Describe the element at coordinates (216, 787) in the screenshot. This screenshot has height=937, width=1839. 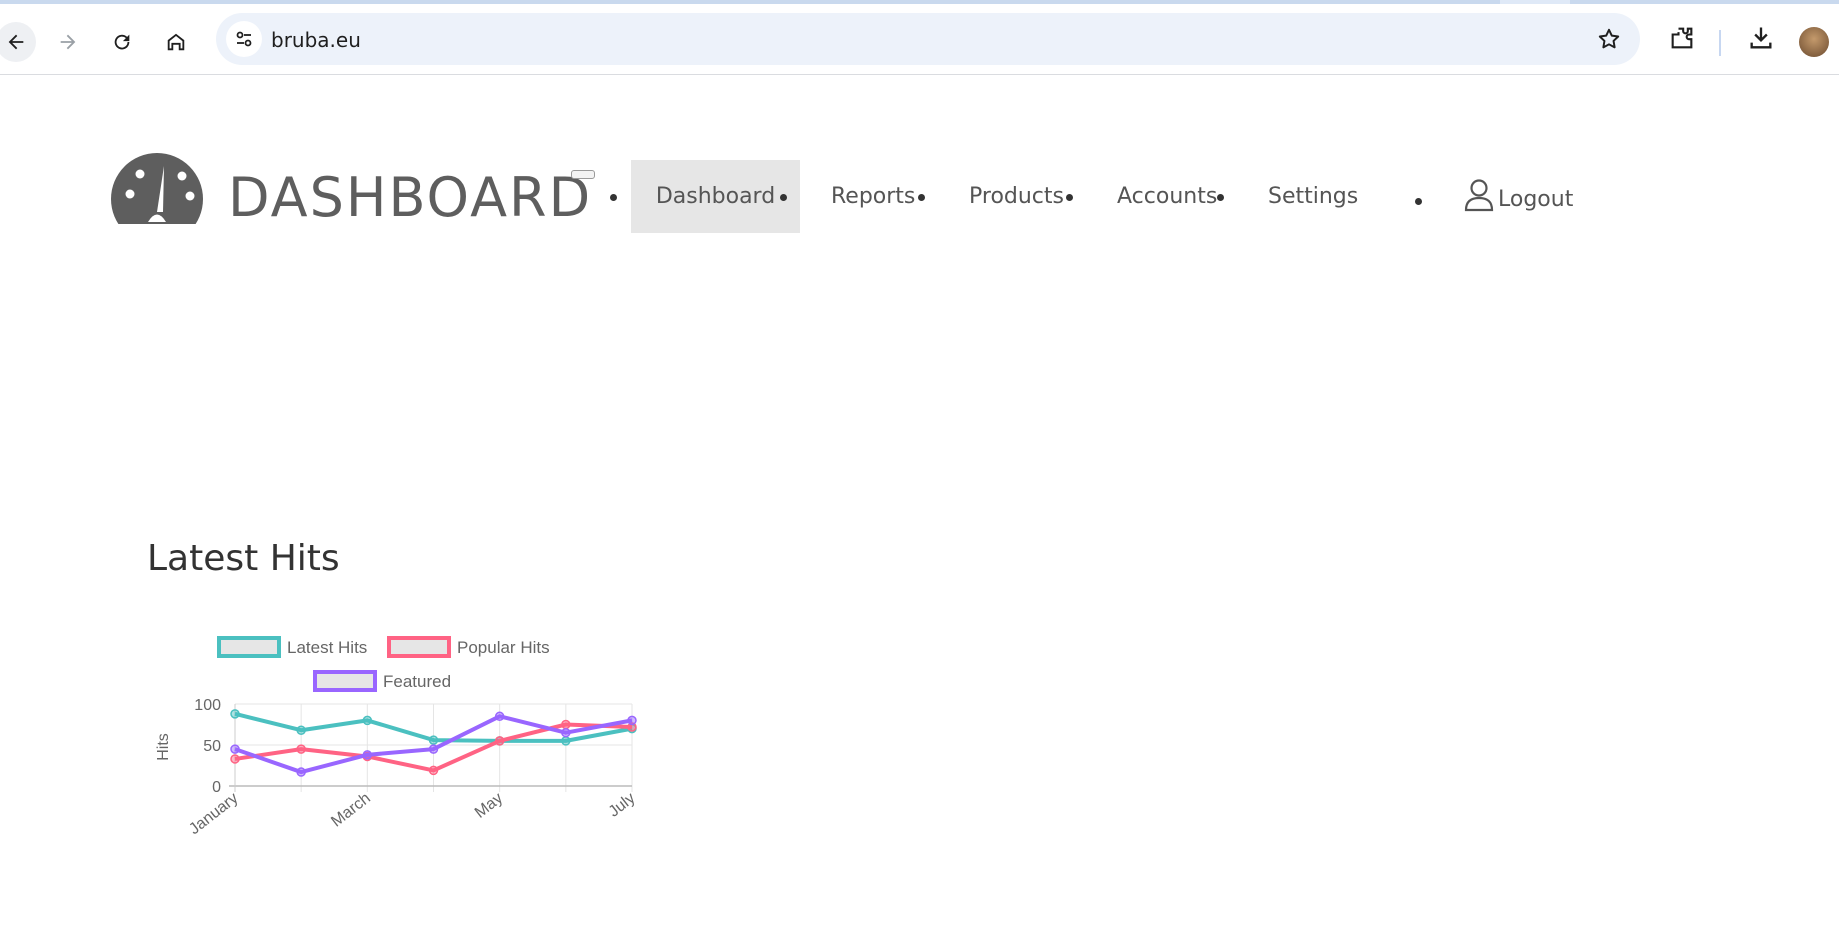
I see `y-tick-label: 0` at that location.